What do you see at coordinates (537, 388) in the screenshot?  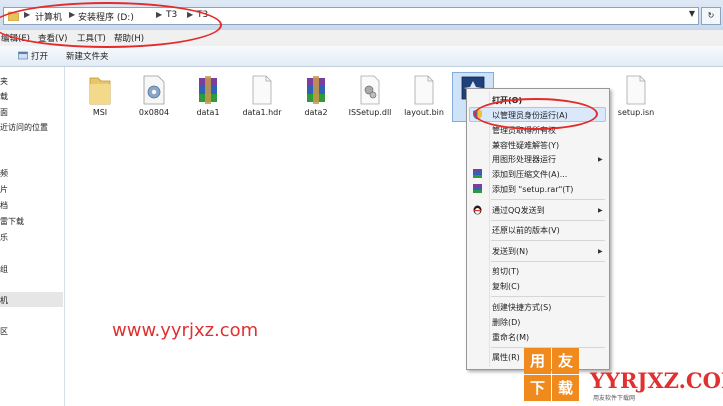 I see `logo-tile: 下` at bounding box center [537, 388].